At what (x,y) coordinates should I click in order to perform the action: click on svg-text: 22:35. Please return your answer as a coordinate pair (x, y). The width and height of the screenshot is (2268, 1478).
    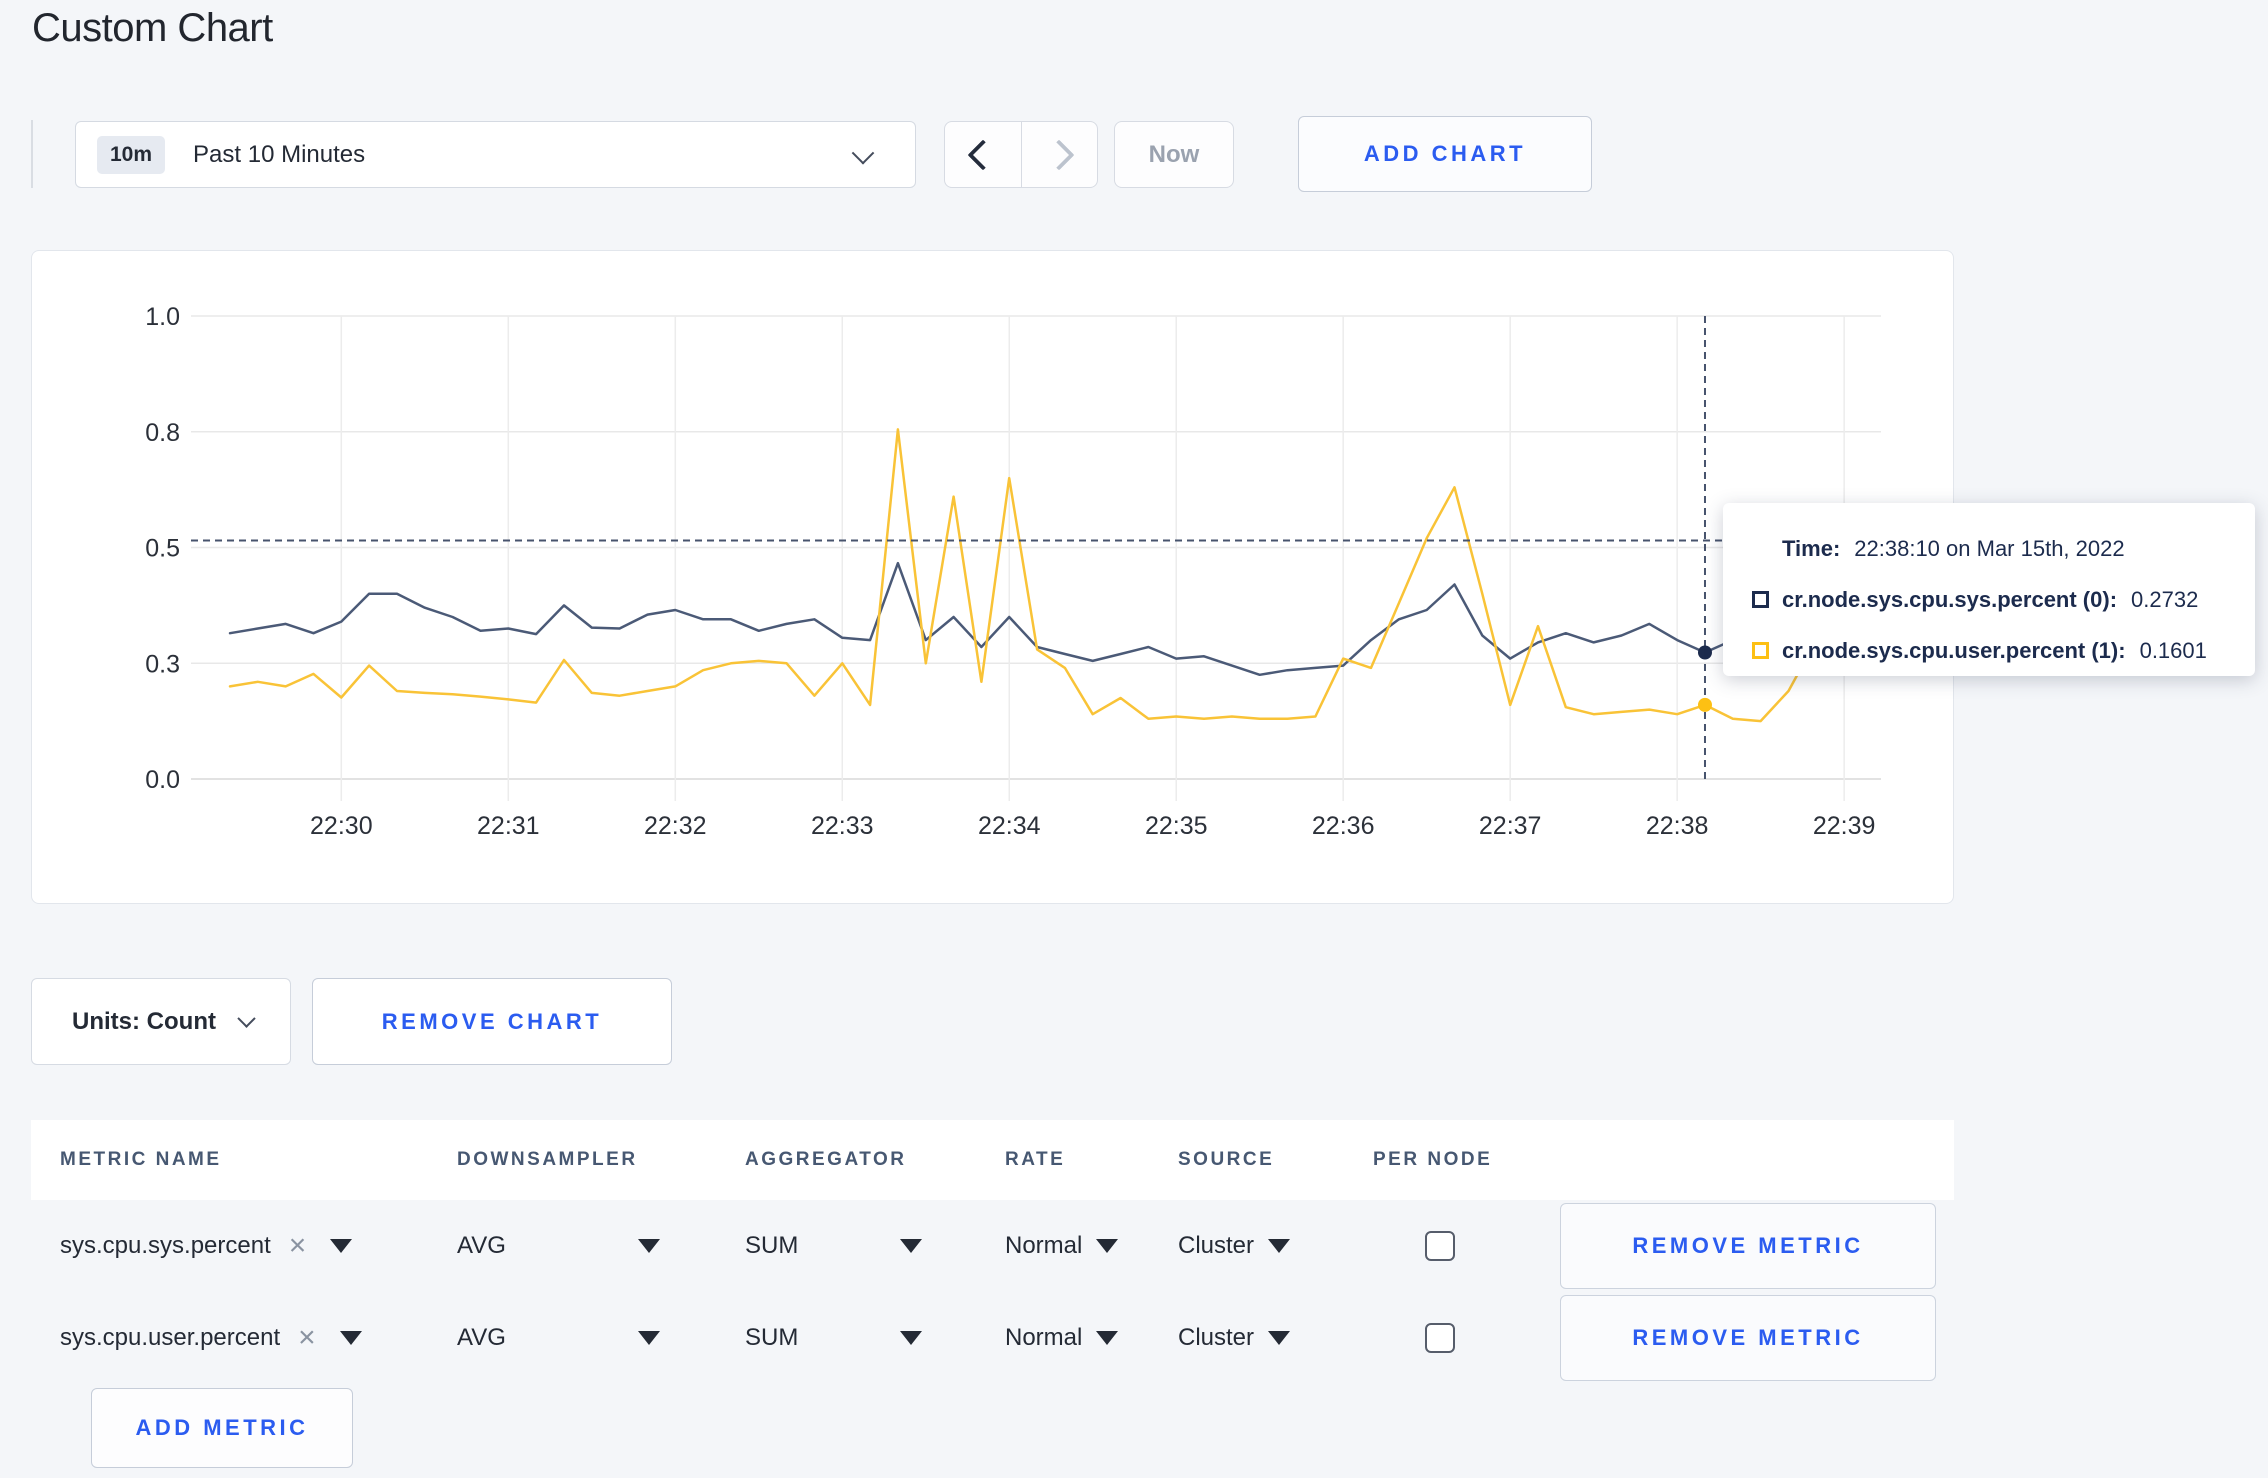
    Looking at the image, I should click on (1176, 826).